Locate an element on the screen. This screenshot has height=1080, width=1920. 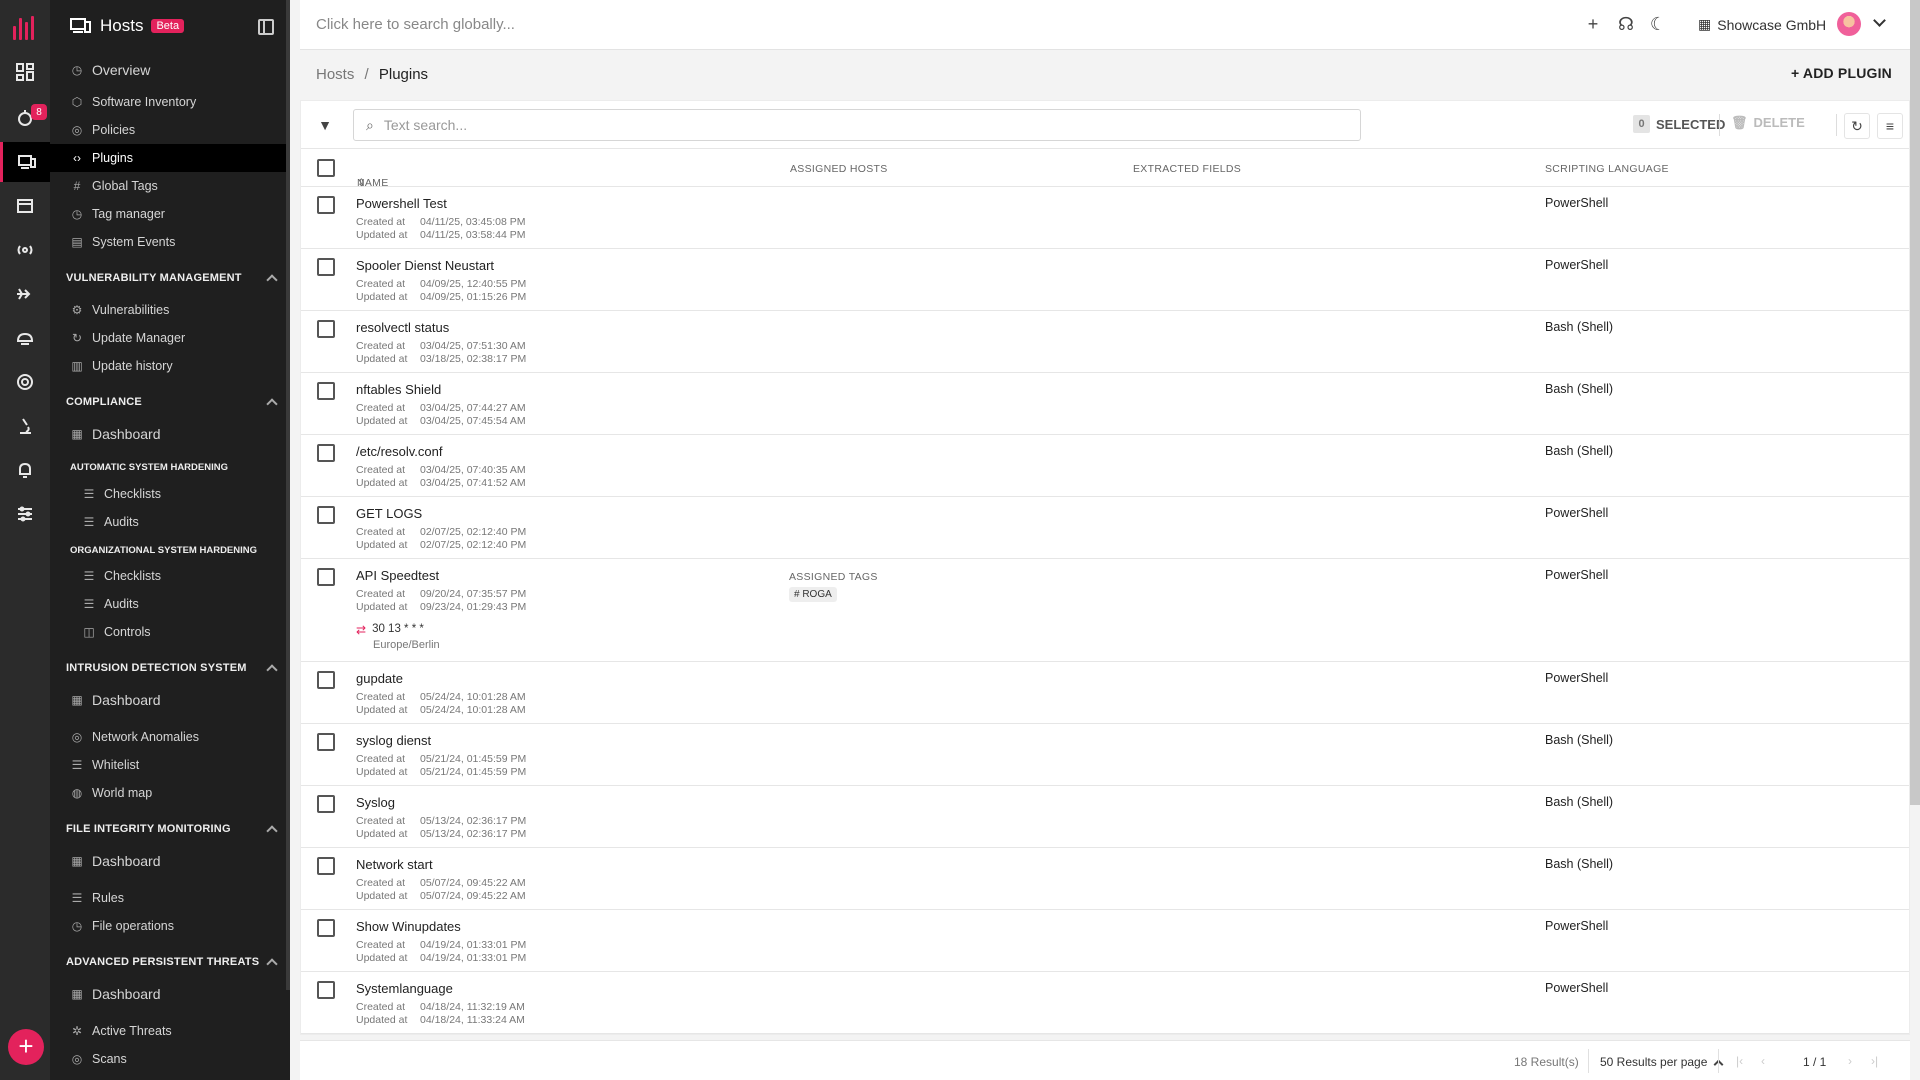
sidebar-item-update-manager: ↻ Update Manager is located at coordinates (170, 338).